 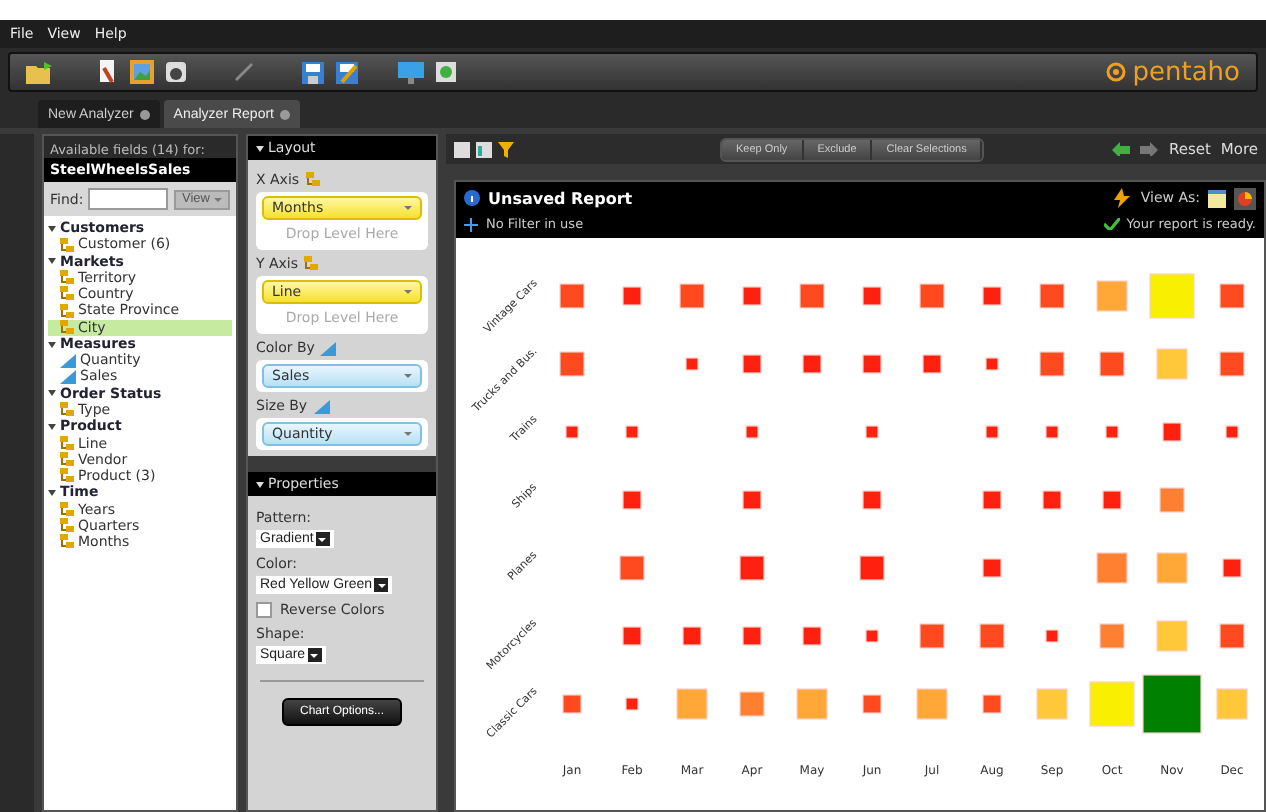 What do you see at coordinates (1245, 198) in the screenshot?
I see `chart-icon` at bounding box center [1245, 198].